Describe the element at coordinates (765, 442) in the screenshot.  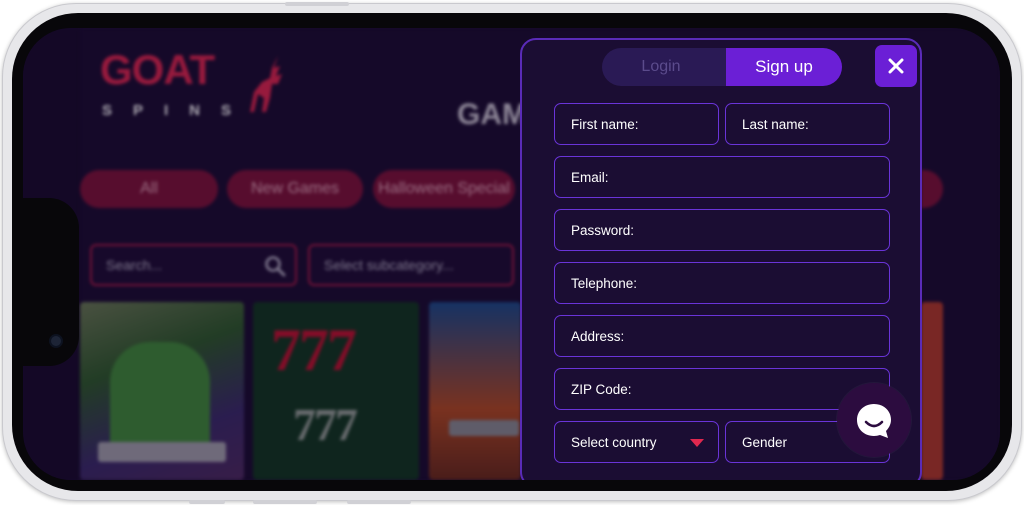
I see `gender-select-label: Gender` at that location.